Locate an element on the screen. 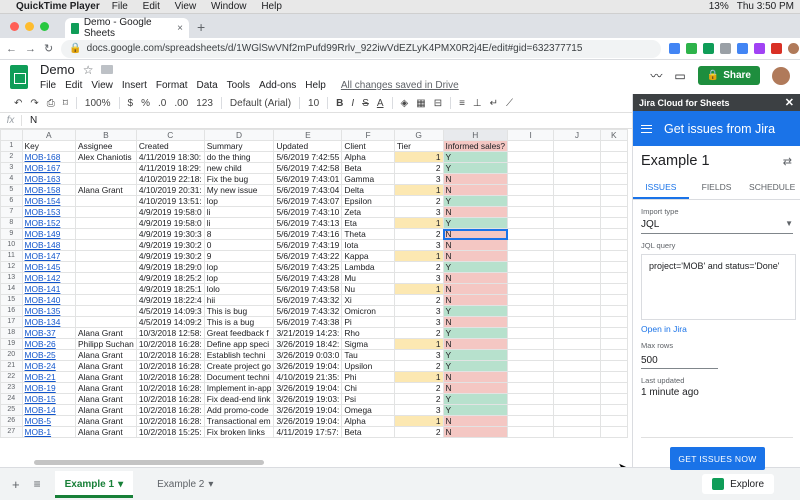 The image size is (800, 500). created-cell: 4/10/2019 13:51: is located at coordinates (170, 201).